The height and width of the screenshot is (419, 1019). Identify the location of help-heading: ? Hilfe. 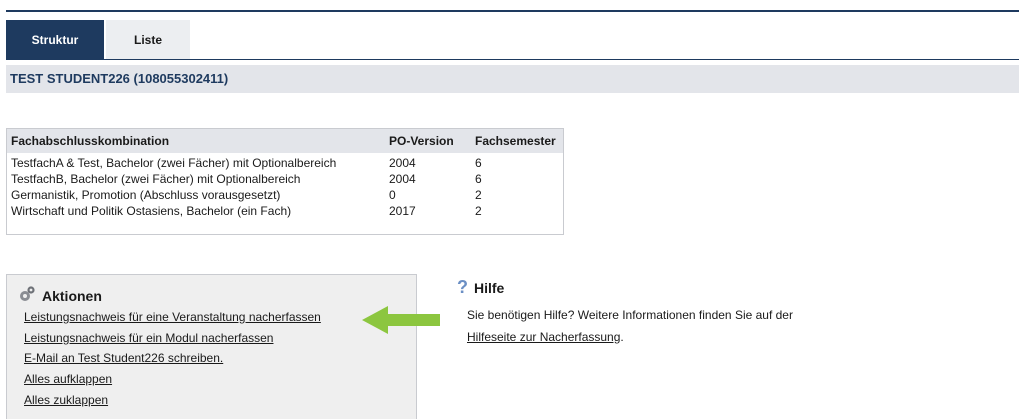
(480, 287).